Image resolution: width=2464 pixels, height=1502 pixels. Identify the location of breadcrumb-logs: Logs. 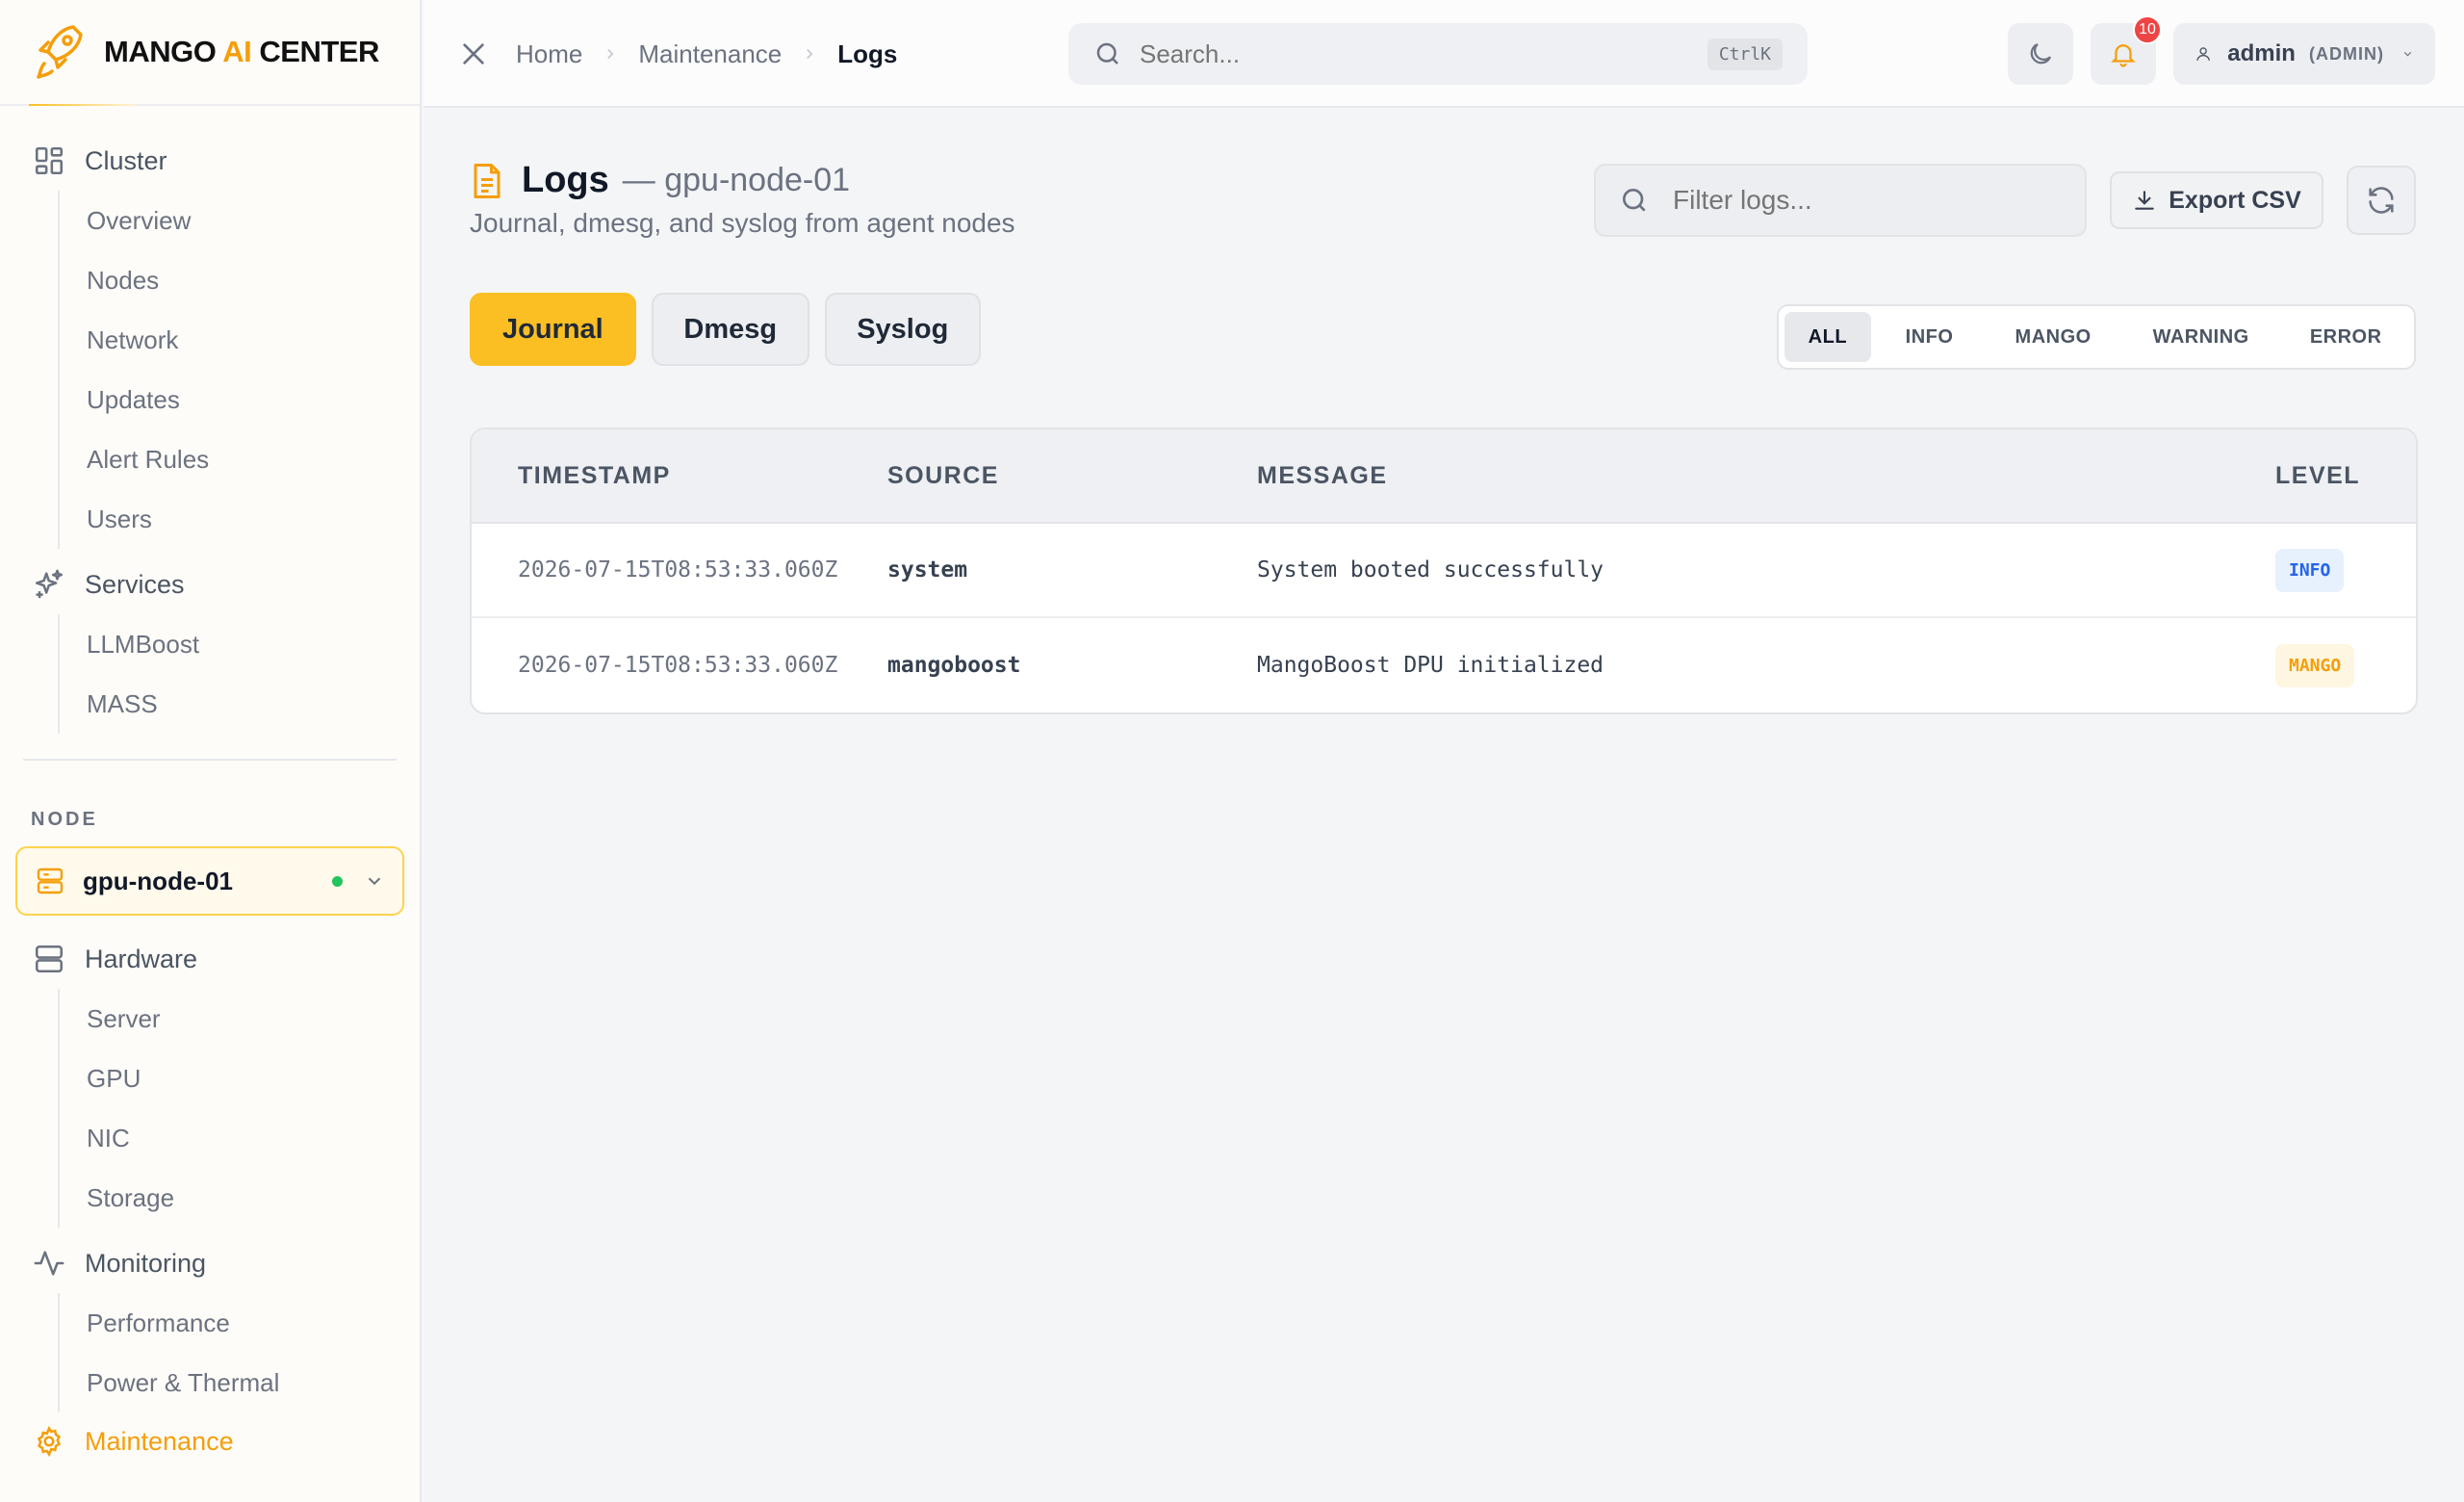
(867, 53).